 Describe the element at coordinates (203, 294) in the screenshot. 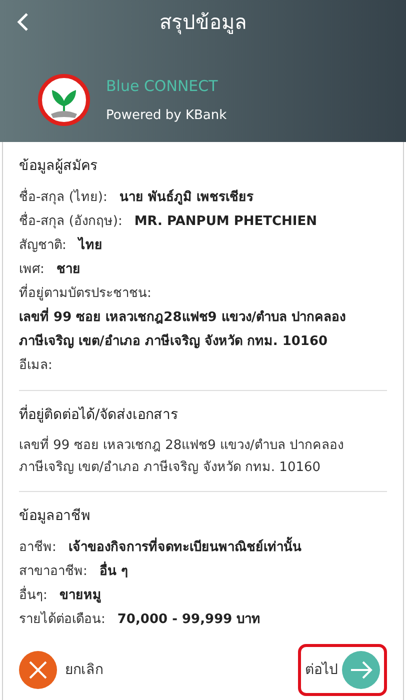

I see `field-label: ที่อยู่ตามบัตรประชาชน:` at that location.